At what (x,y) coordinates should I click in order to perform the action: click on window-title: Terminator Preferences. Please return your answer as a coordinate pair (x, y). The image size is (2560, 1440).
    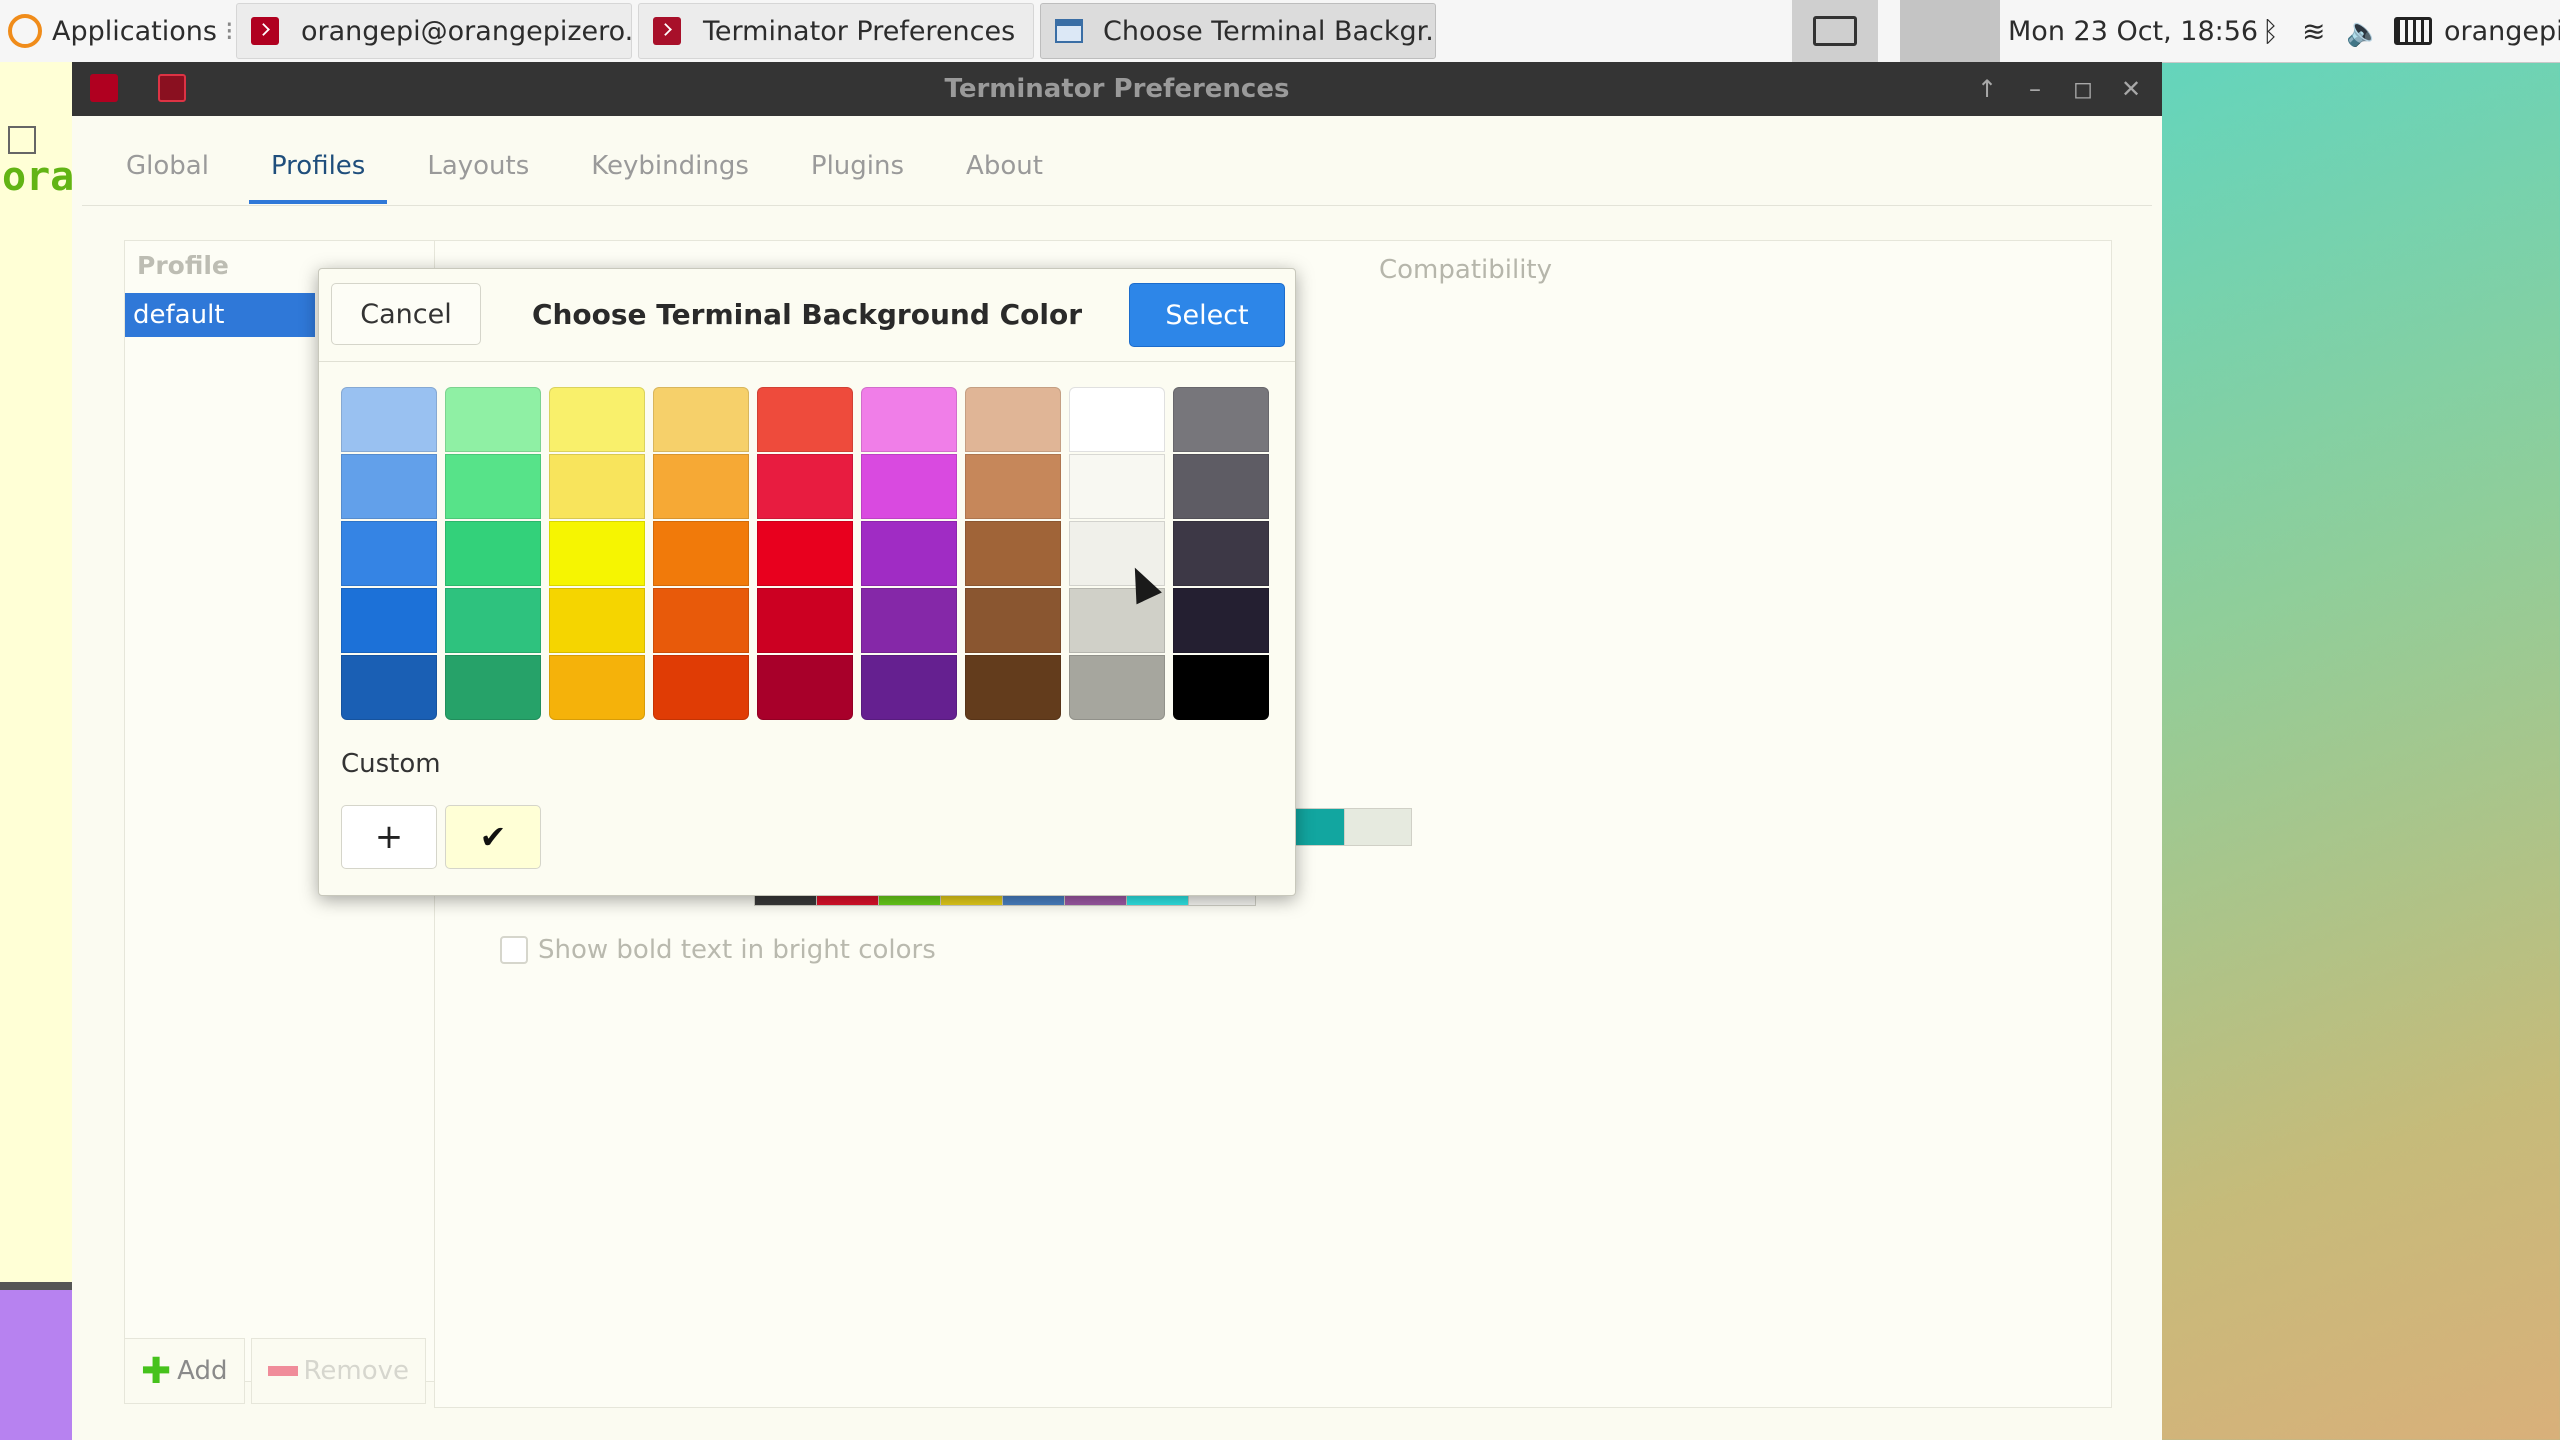
    Looking at the image, I should click on (1117, 89).